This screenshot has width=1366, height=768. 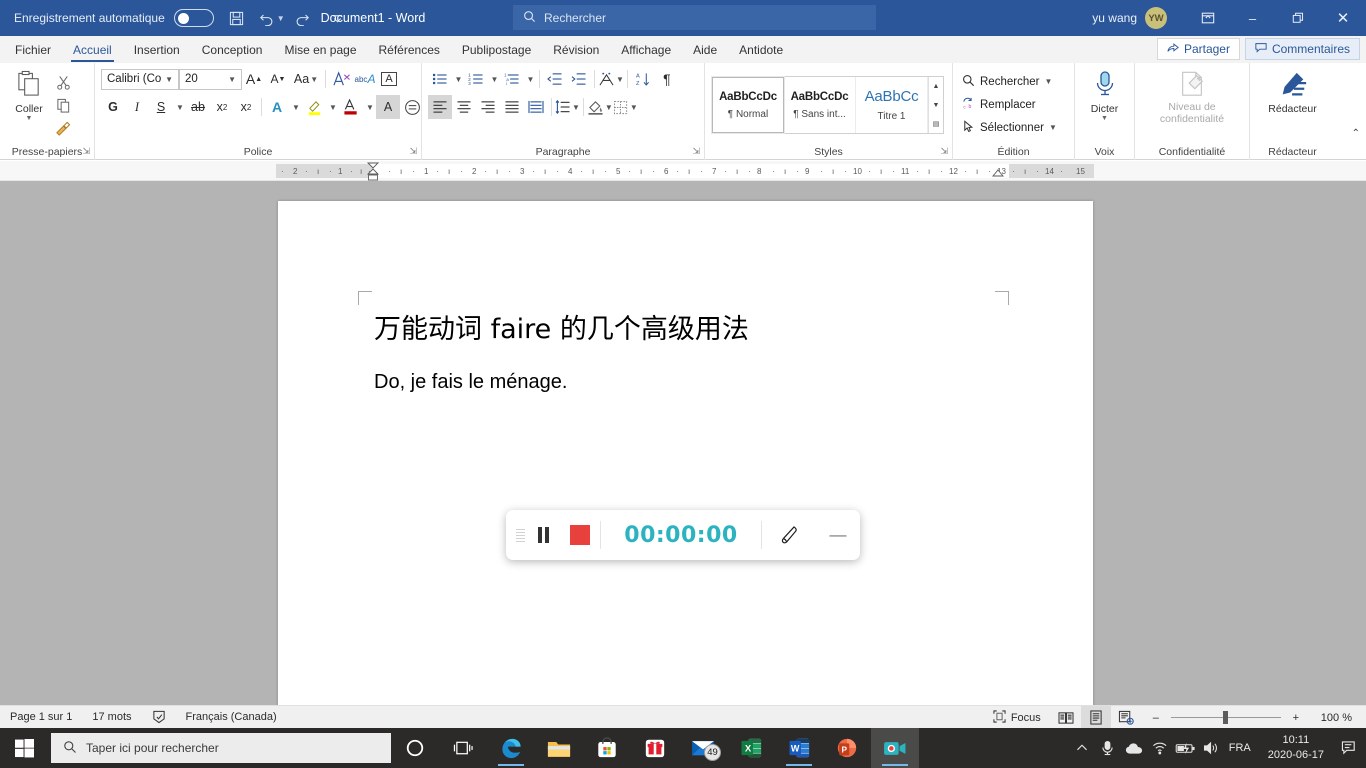 I want to click on multilevel-dropdown-icon: ▼, so click(x=530, y=79).